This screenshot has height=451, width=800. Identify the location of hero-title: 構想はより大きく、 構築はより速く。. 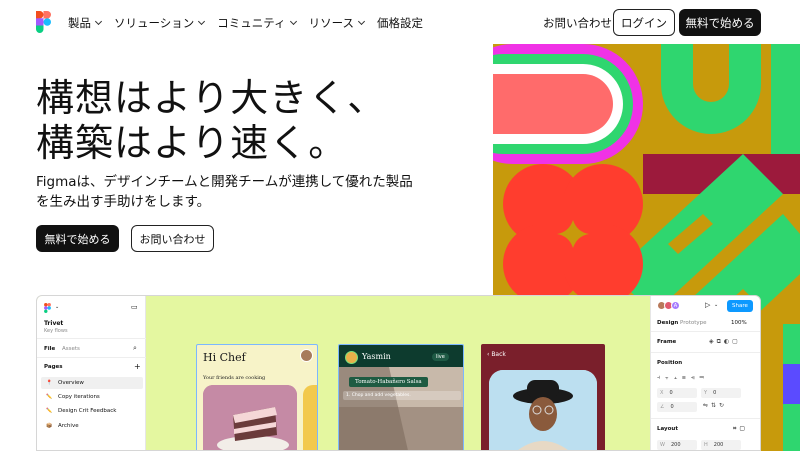
(211, 121).